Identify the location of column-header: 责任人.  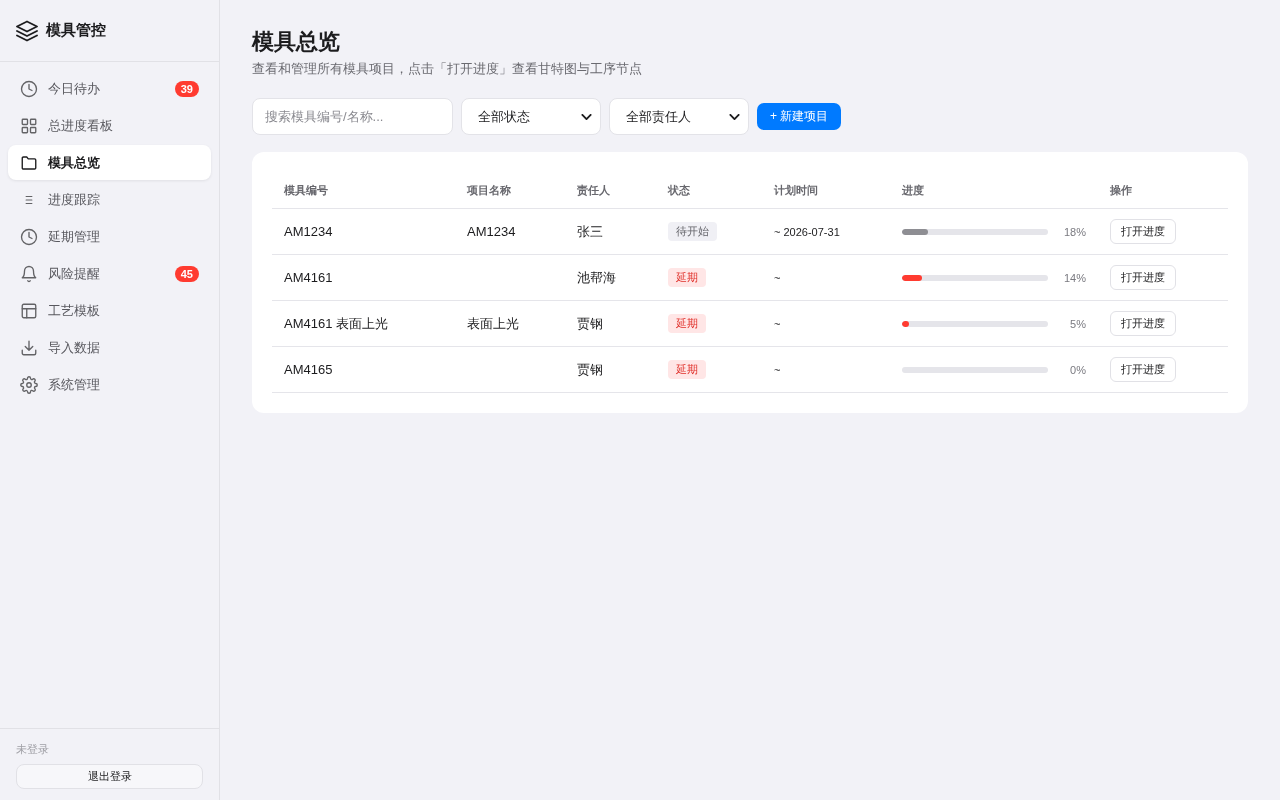
(593, 190).